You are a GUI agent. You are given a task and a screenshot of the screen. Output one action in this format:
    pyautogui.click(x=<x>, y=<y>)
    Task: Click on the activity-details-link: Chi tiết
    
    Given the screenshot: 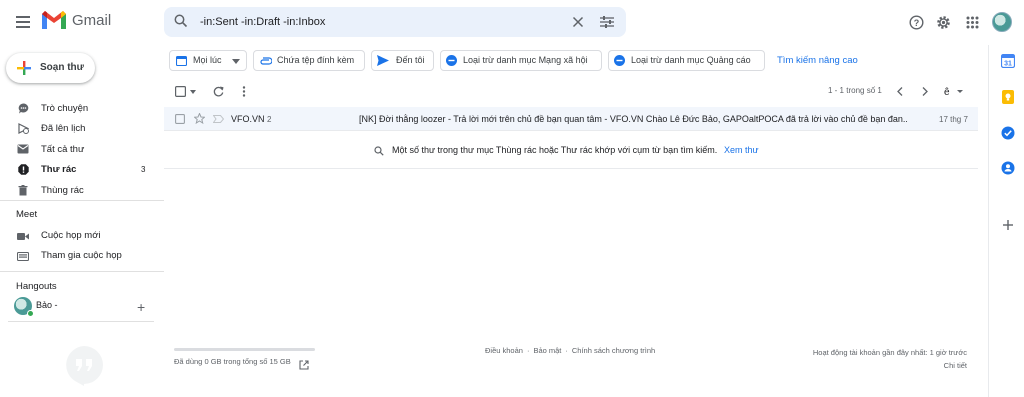 What is the action you would take?
    pyautogui.click(x=863, y=365)
    